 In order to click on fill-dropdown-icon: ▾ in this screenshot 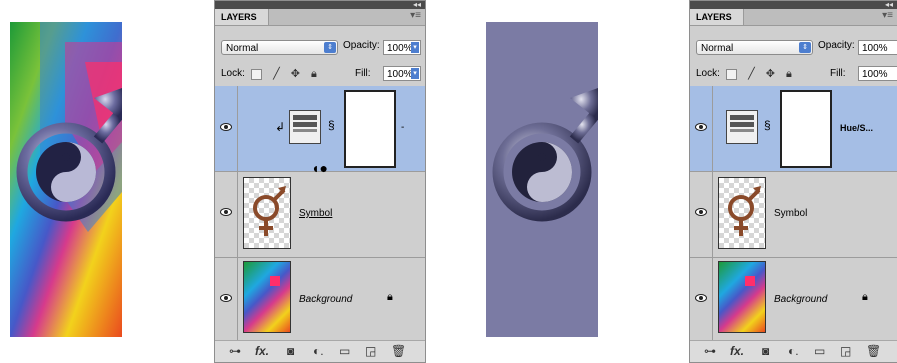, I will do `click(415, 73)`.